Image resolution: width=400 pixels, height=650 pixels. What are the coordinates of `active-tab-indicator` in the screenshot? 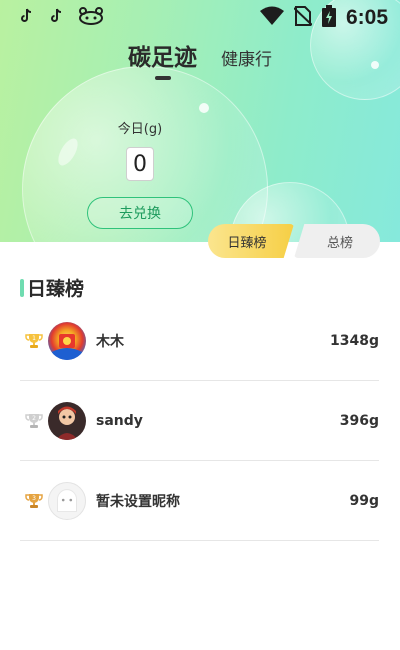 It's located at (162, 78).